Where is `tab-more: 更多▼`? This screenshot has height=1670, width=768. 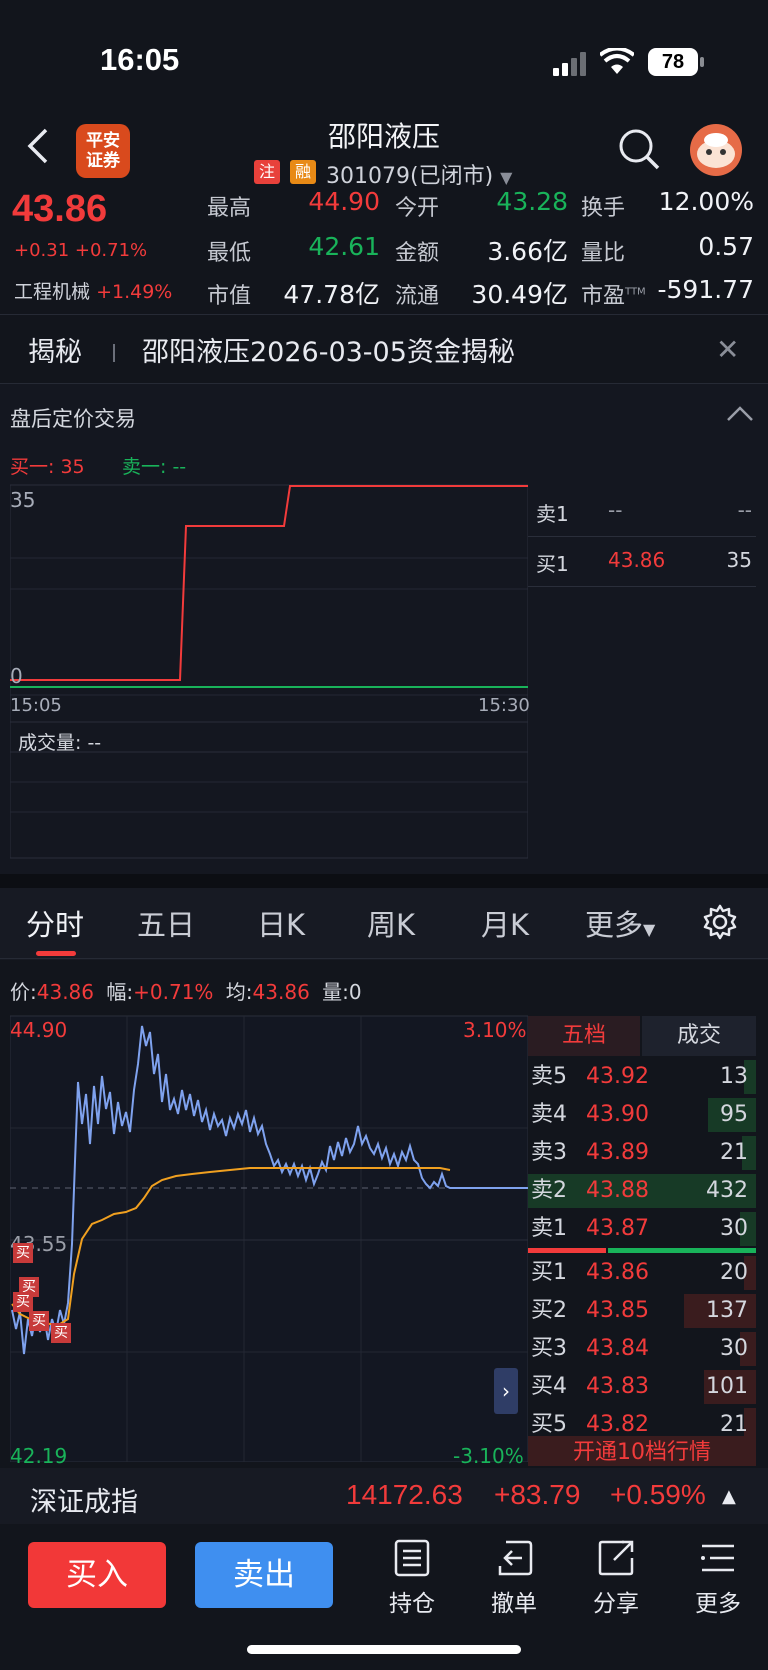 tab-more: 更多▼ is located at coordinates (620, 923).